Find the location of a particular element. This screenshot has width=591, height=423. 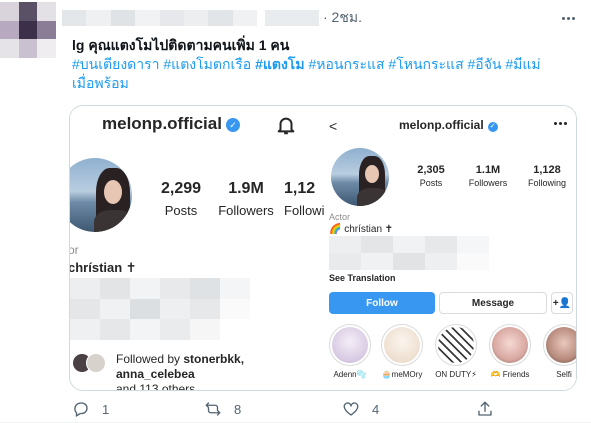

heart-icon is located at coordinates (351, 409).